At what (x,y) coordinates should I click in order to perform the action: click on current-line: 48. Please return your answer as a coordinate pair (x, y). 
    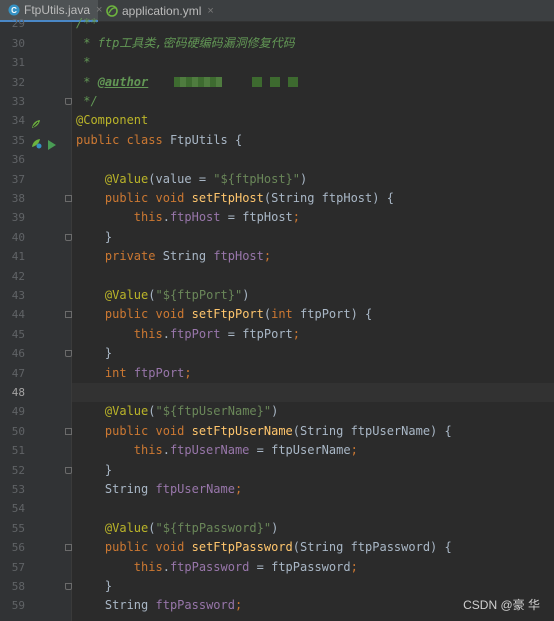
    Looking at the image, I should click on (277, 393).